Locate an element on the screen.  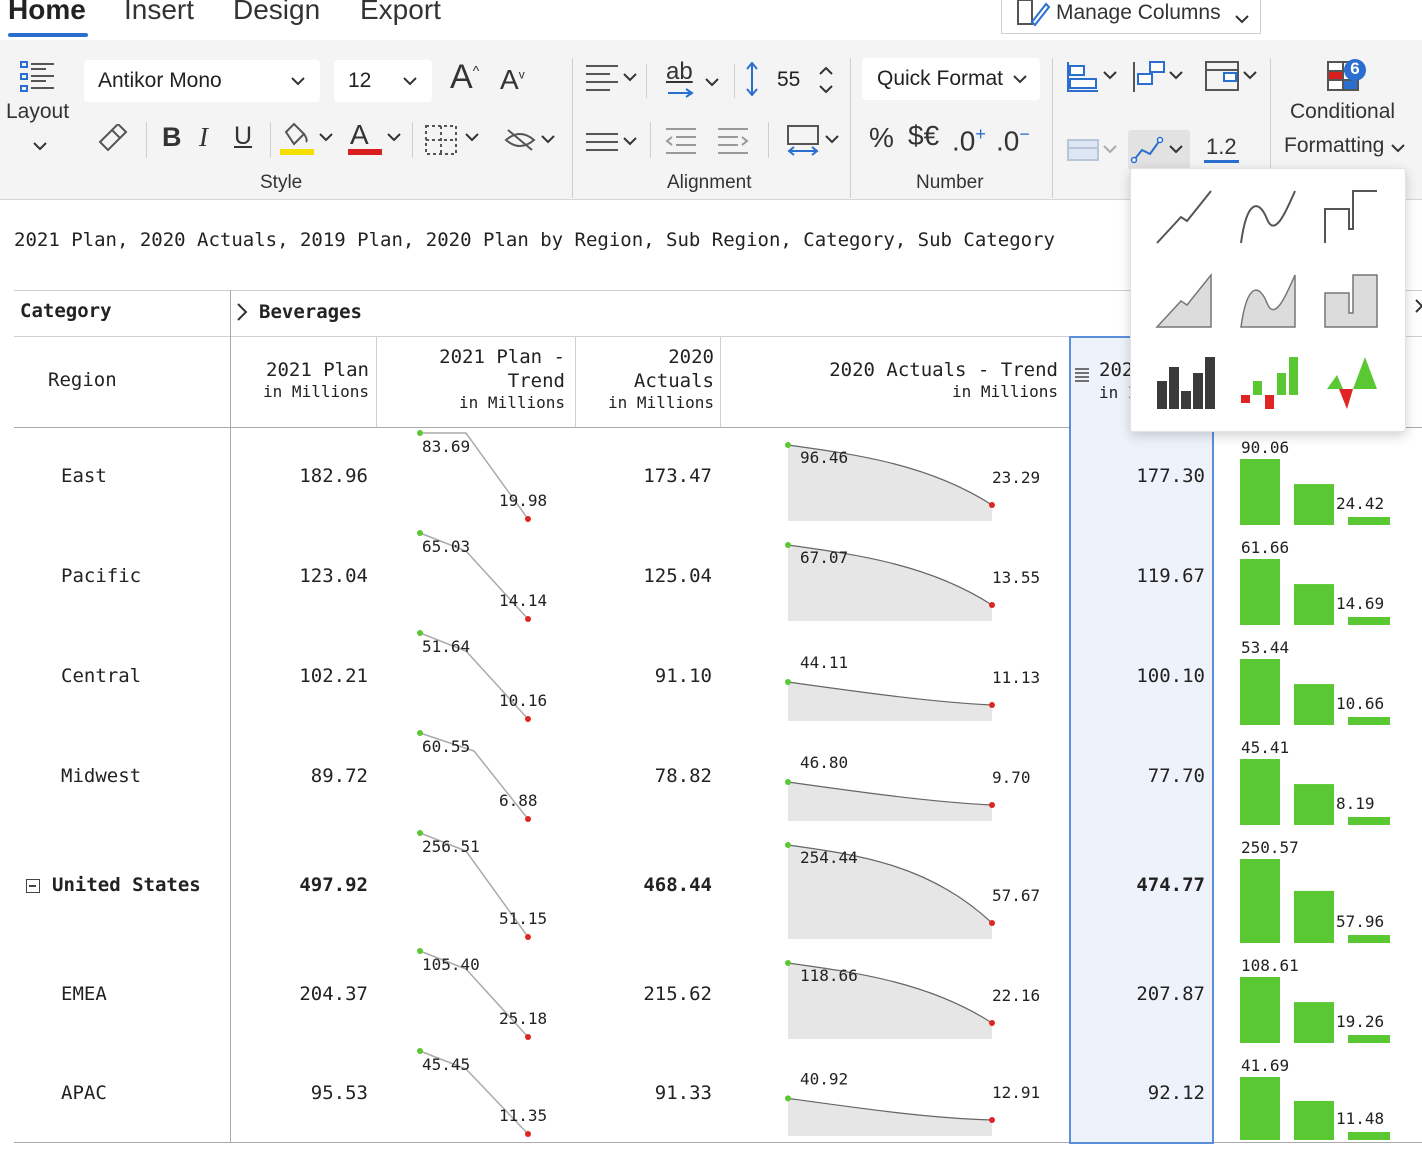
actuals2020-cell: 215.62 is located at coordinates (677, 994).